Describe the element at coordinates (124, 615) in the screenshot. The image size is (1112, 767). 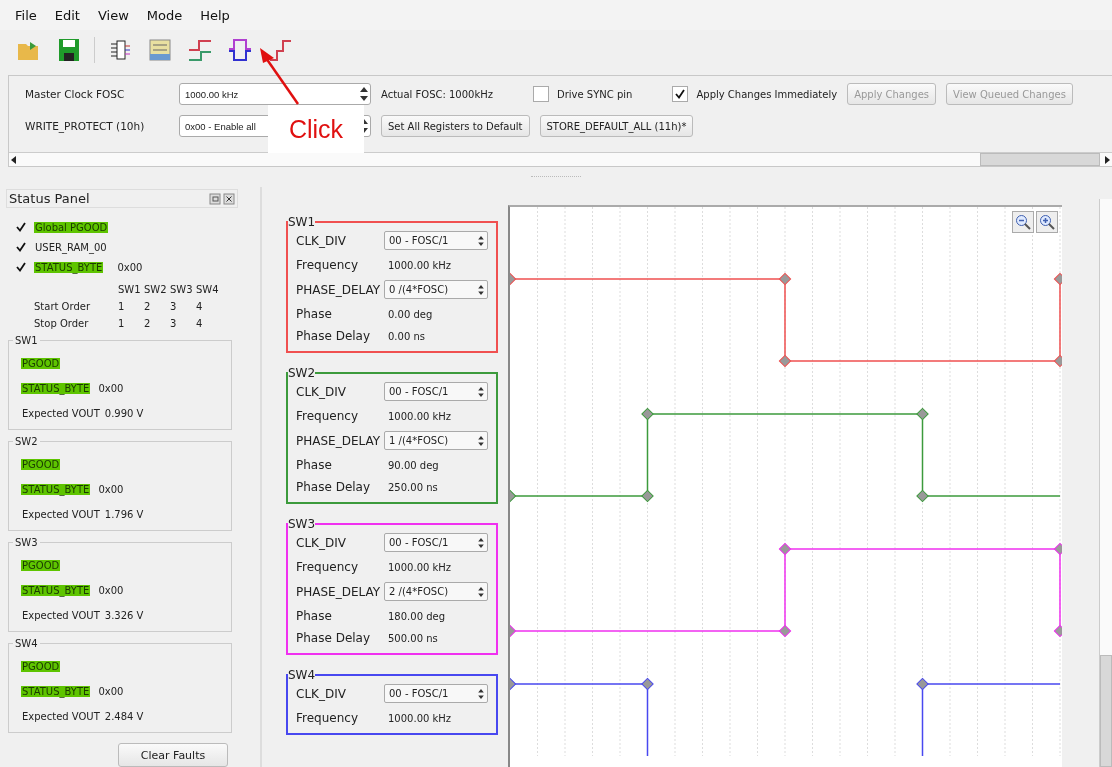
I see `vout-value: 3.326 V` at that location.